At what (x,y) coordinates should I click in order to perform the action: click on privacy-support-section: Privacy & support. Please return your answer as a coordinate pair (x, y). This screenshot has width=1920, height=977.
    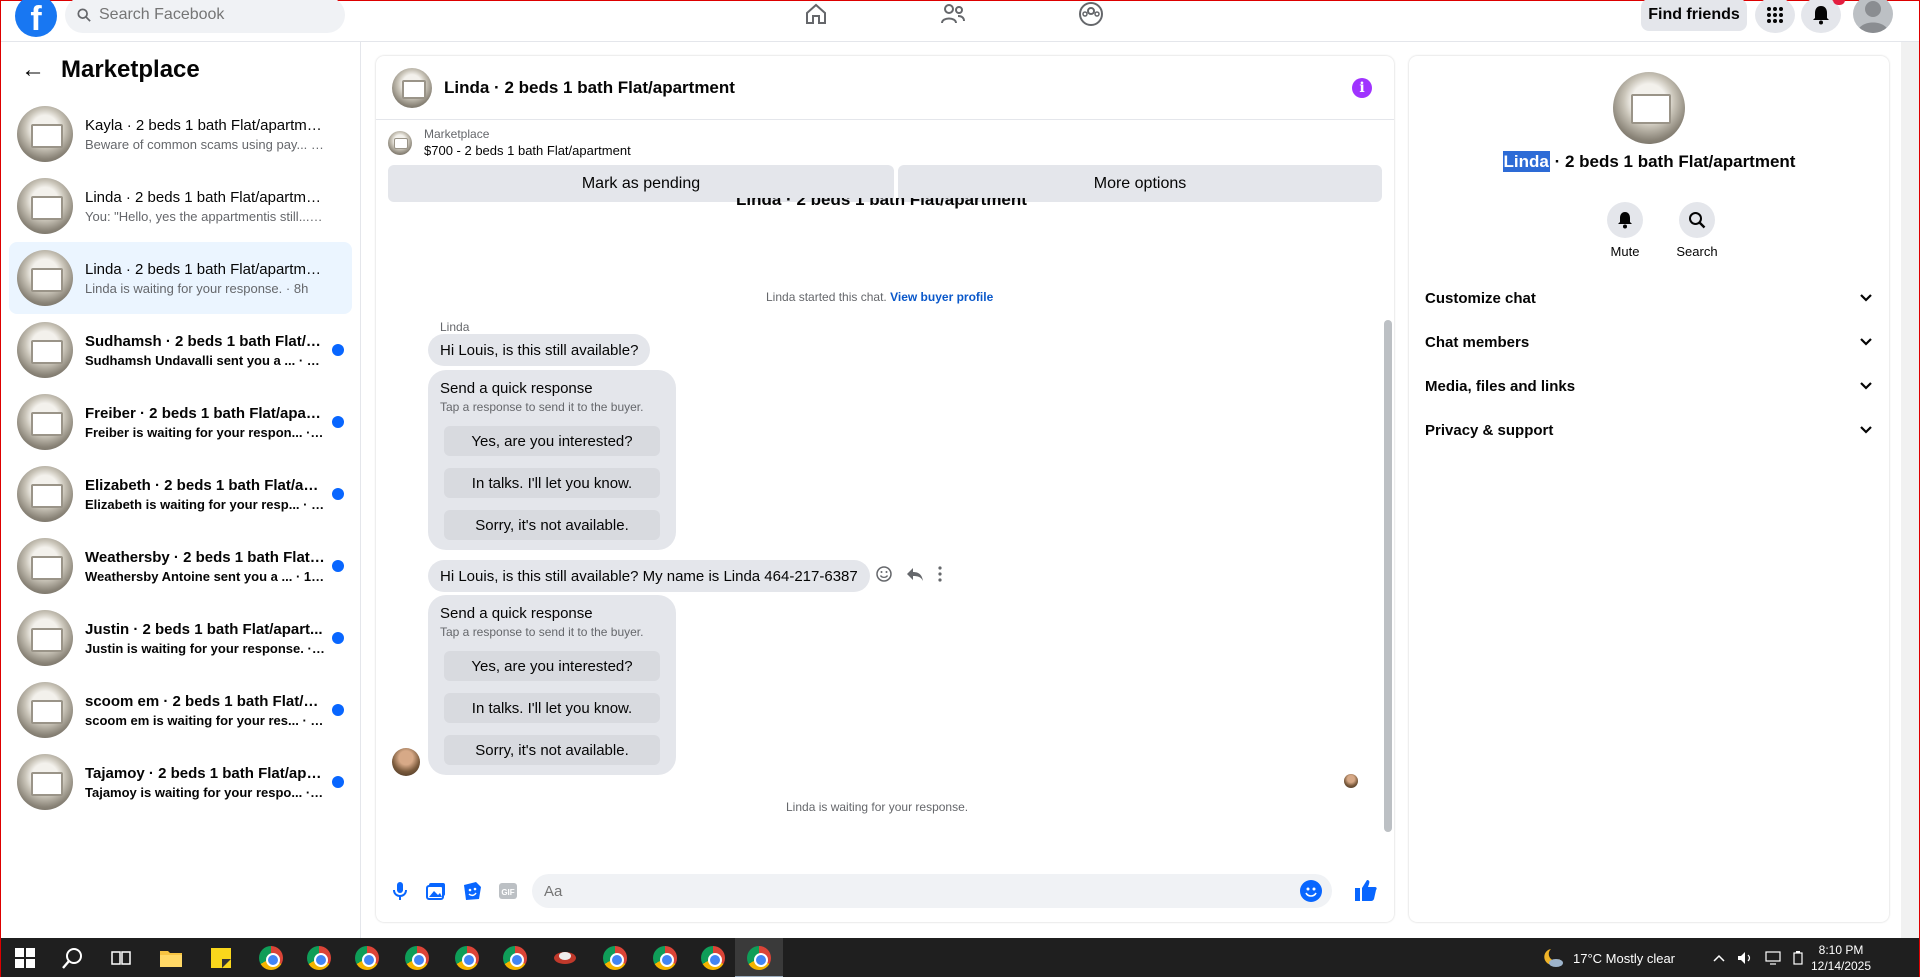
    Looking at the image, I should click on (1649, 430).